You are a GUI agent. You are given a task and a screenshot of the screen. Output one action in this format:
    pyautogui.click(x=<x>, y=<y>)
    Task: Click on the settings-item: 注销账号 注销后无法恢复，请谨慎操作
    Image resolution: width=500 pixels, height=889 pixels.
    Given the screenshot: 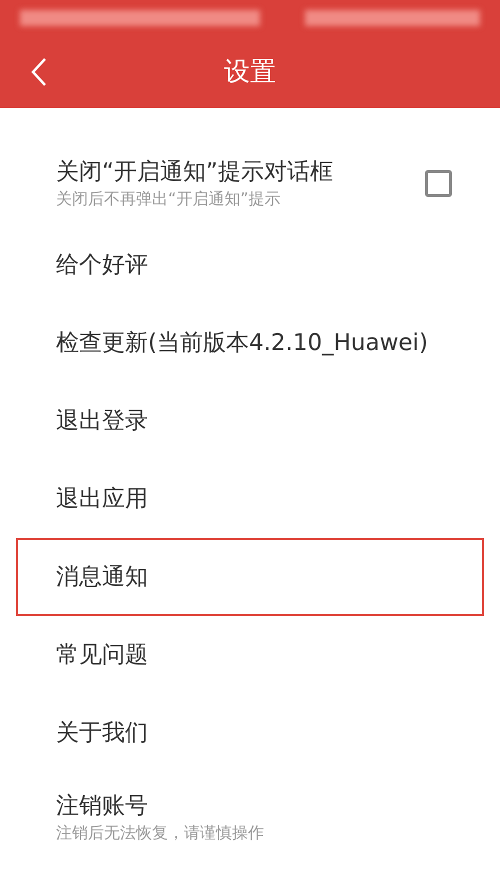 What is the action you would take?
    pyautogui.click(x=250, y=817)
    